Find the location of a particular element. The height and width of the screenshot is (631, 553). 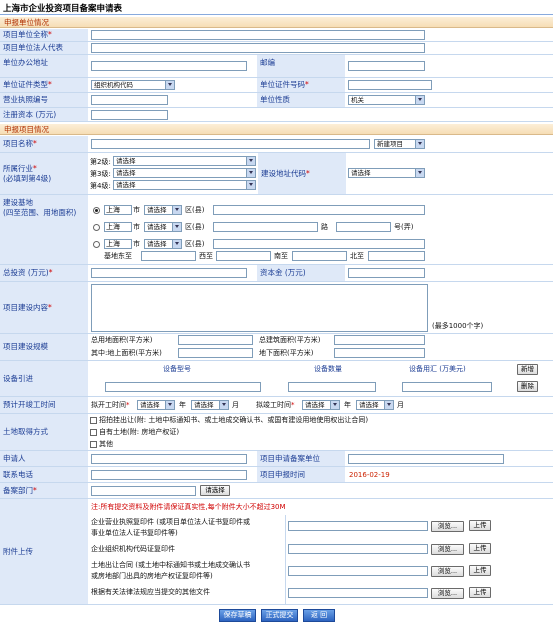

district-suffix: 区(县) is located at coordinates (195, 210).